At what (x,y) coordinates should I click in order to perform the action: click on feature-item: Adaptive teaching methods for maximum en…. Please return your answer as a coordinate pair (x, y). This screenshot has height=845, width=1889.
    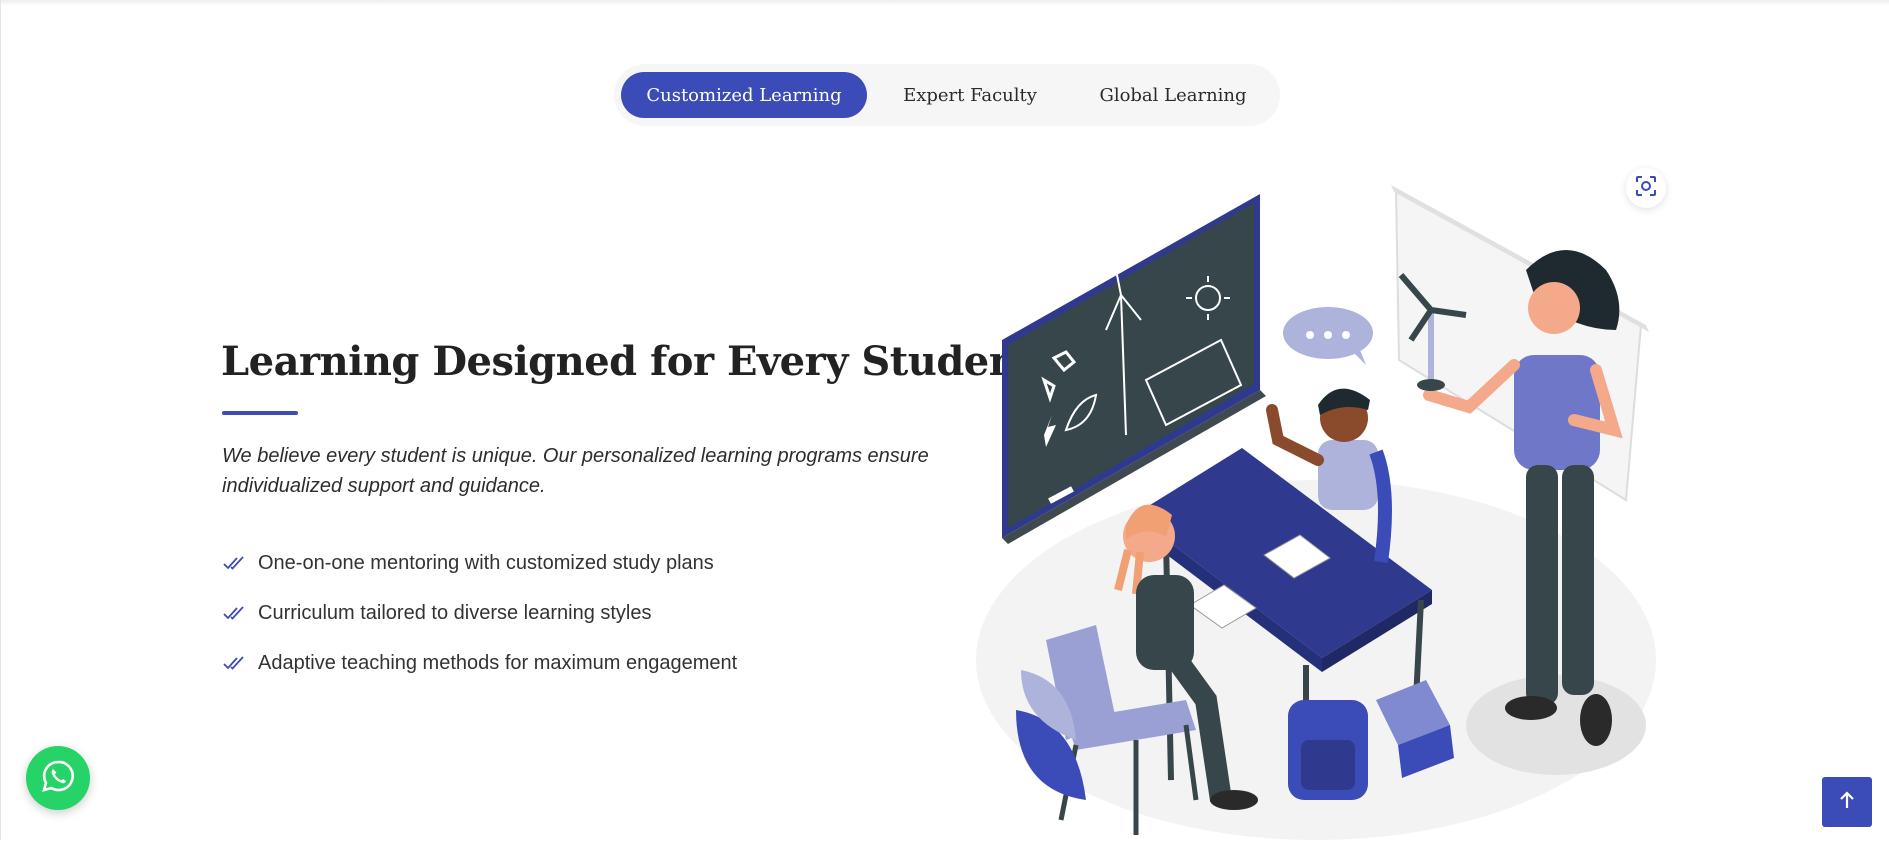
    Looking at the image, I should click on (479, 663).